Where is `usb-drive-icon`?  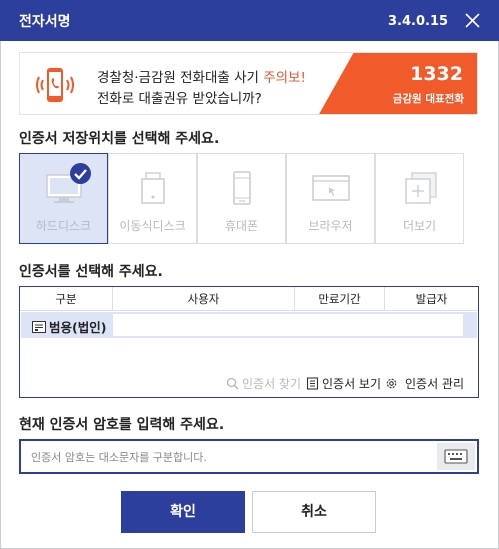
usb-drive-icon is located at coordinates (153, 188).